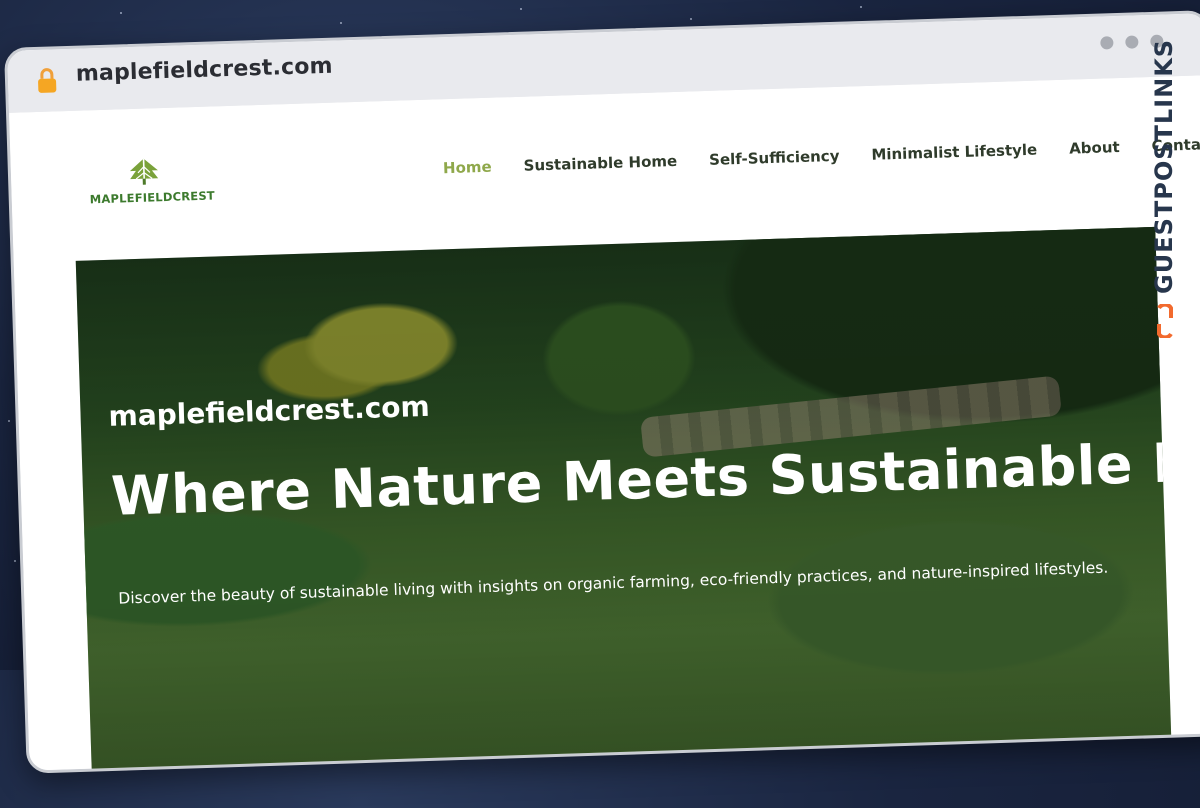  What do you see at coordinates (600, 163) in the screenshot?
I see `nav-item-sustainable-home: Sustainable Home` at bounding box center [600, 163].